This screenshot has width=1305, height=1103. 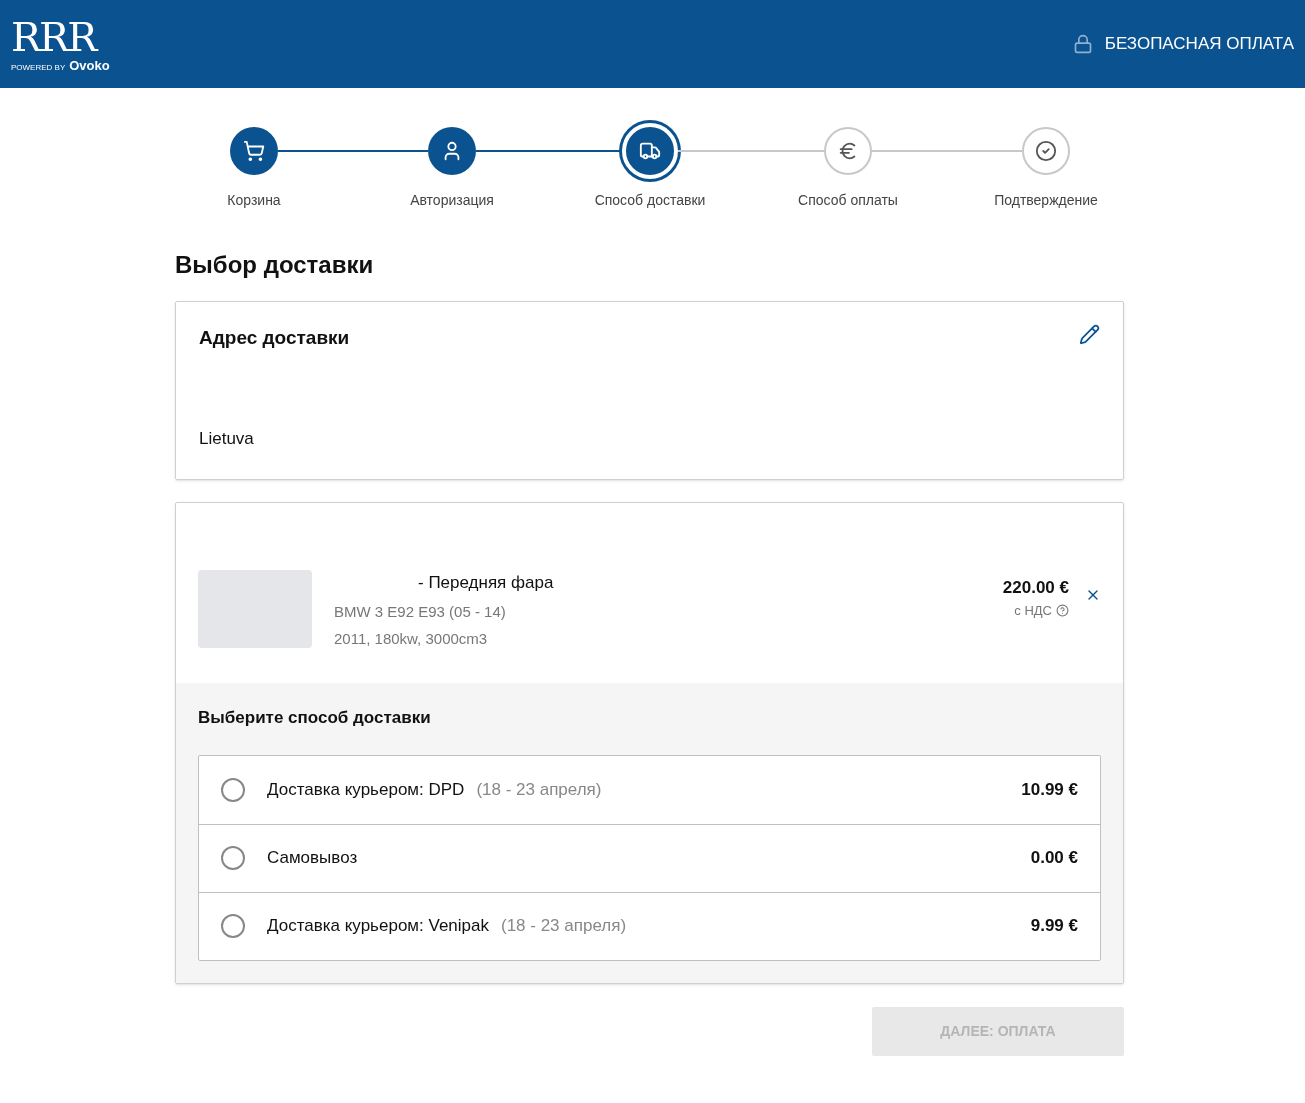 I want to click on logo-brand: Ovoko, so click(x=89, y=65).